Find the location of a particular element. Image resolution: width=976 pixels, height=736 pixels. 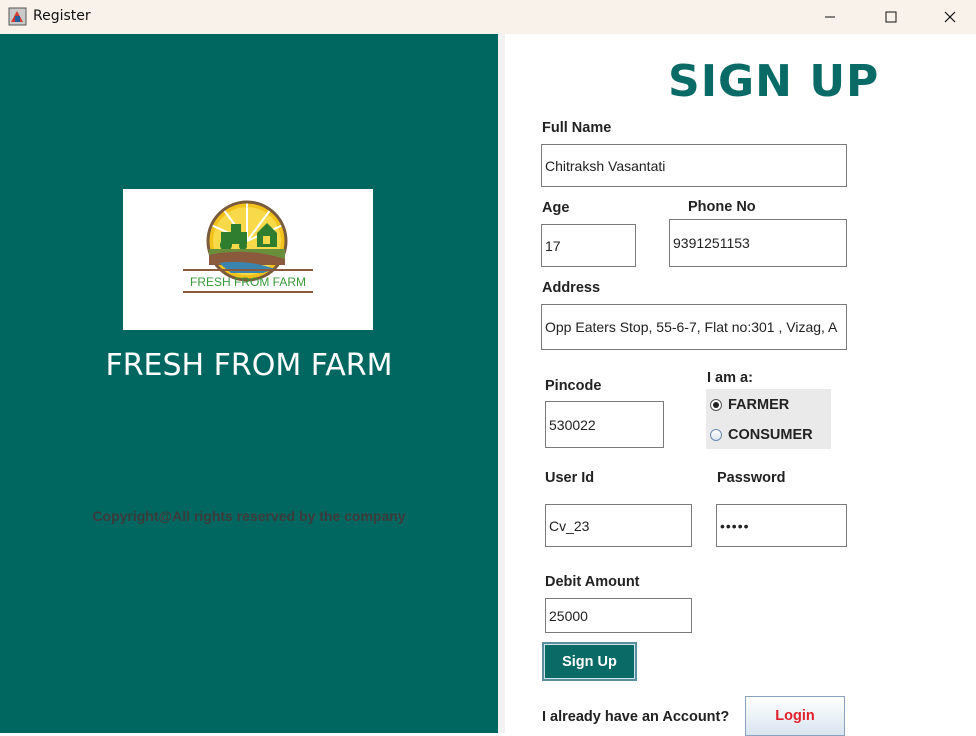

age-input: 17 is located at coordinates (588, 245).